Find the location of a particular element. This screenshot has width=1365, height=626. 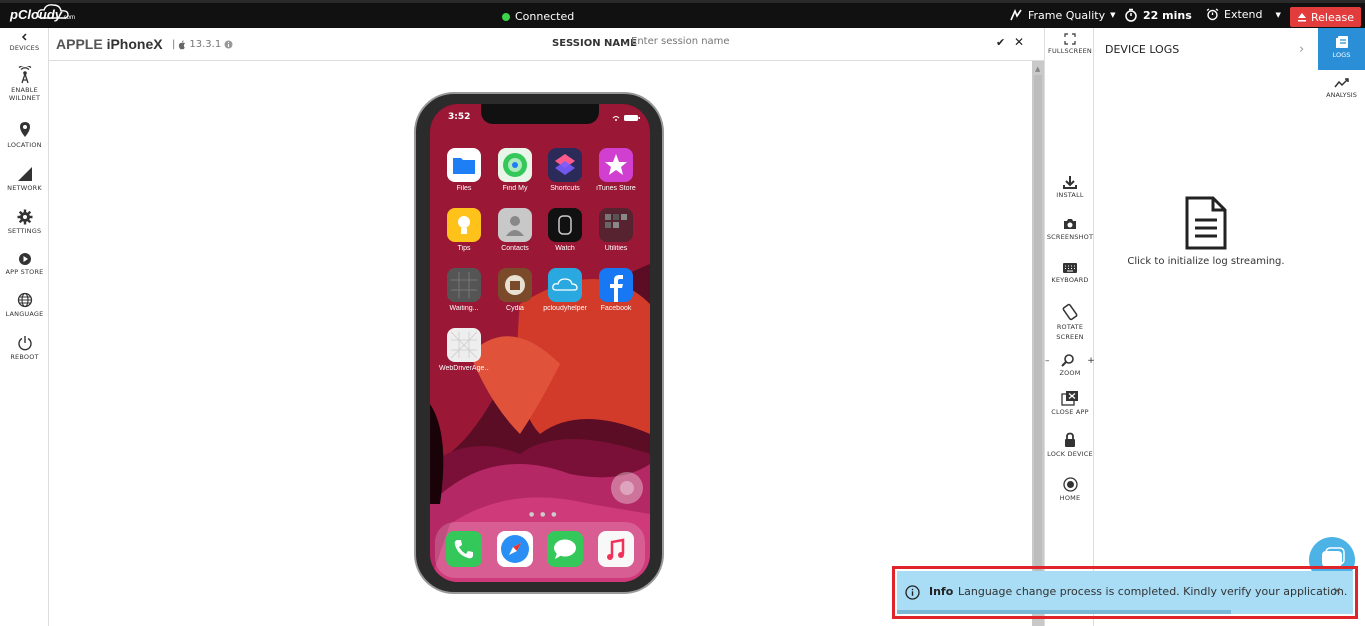

rotate-icon is located at coordinates (1070, 312).